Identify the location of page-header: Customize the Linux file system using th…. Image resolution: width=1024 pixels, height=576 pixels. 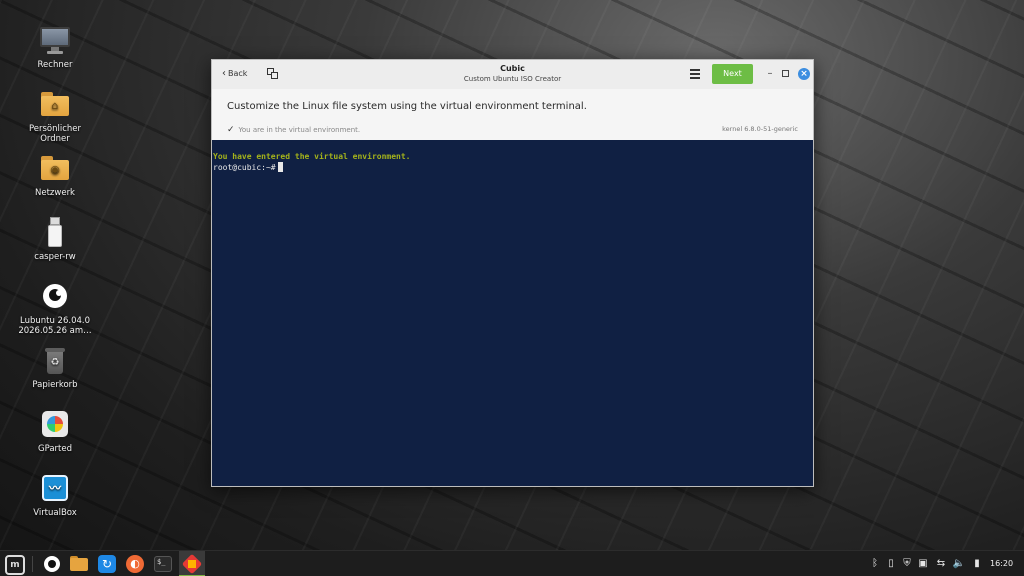
(512, 114).